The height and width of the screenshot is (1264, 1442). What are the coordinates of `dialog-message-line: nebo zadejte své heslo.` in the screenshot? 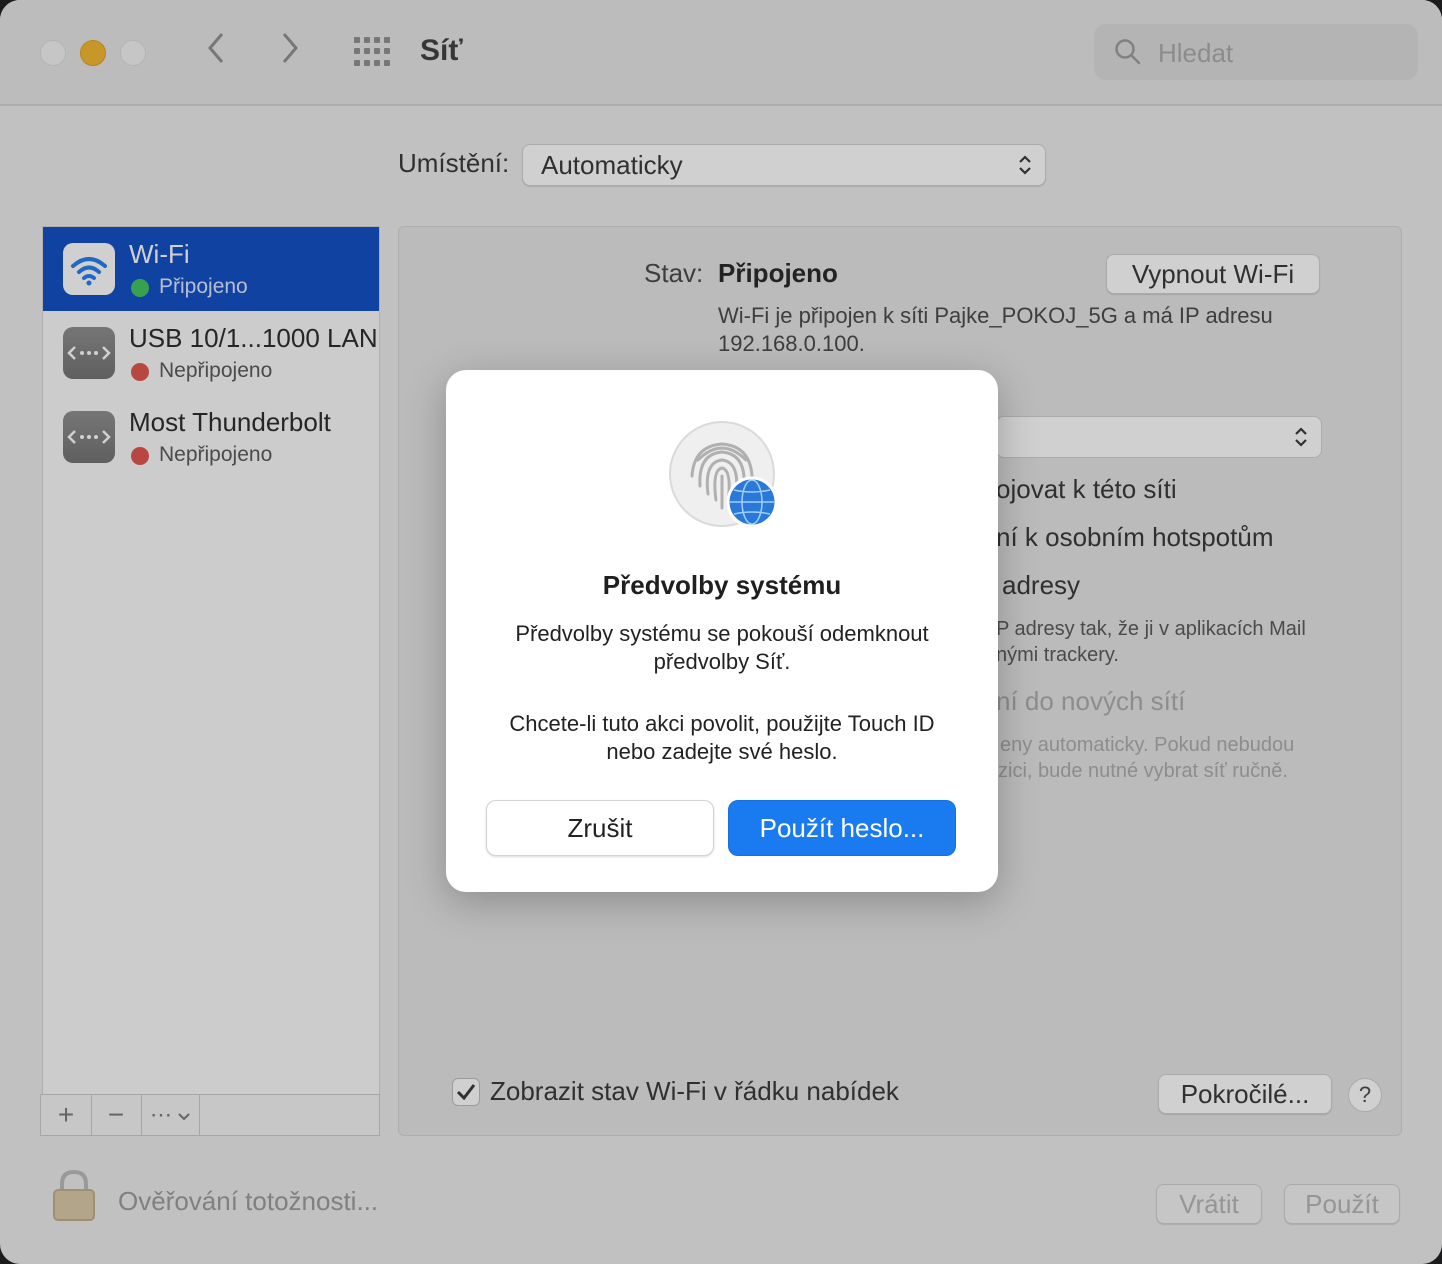 It's located at (722, 751).